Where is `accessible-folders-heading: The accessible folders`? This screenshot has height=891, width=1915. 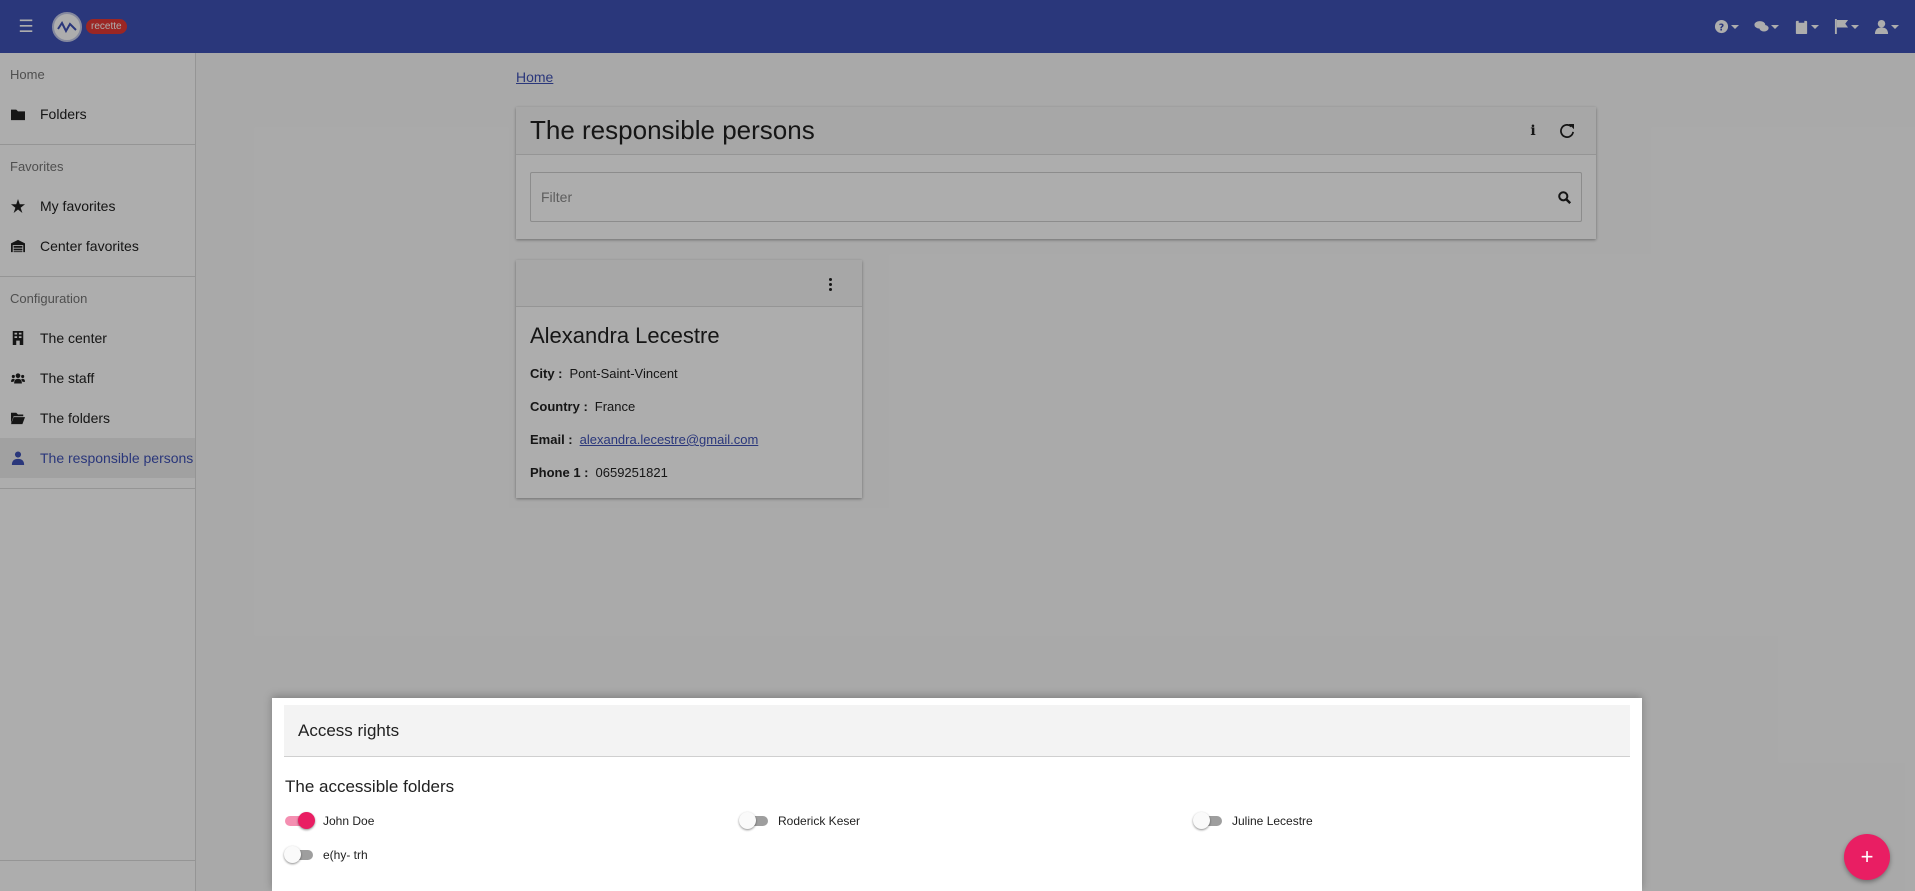 accessible-folders-heading: The accessible folders is located at coordinates (370, 786).